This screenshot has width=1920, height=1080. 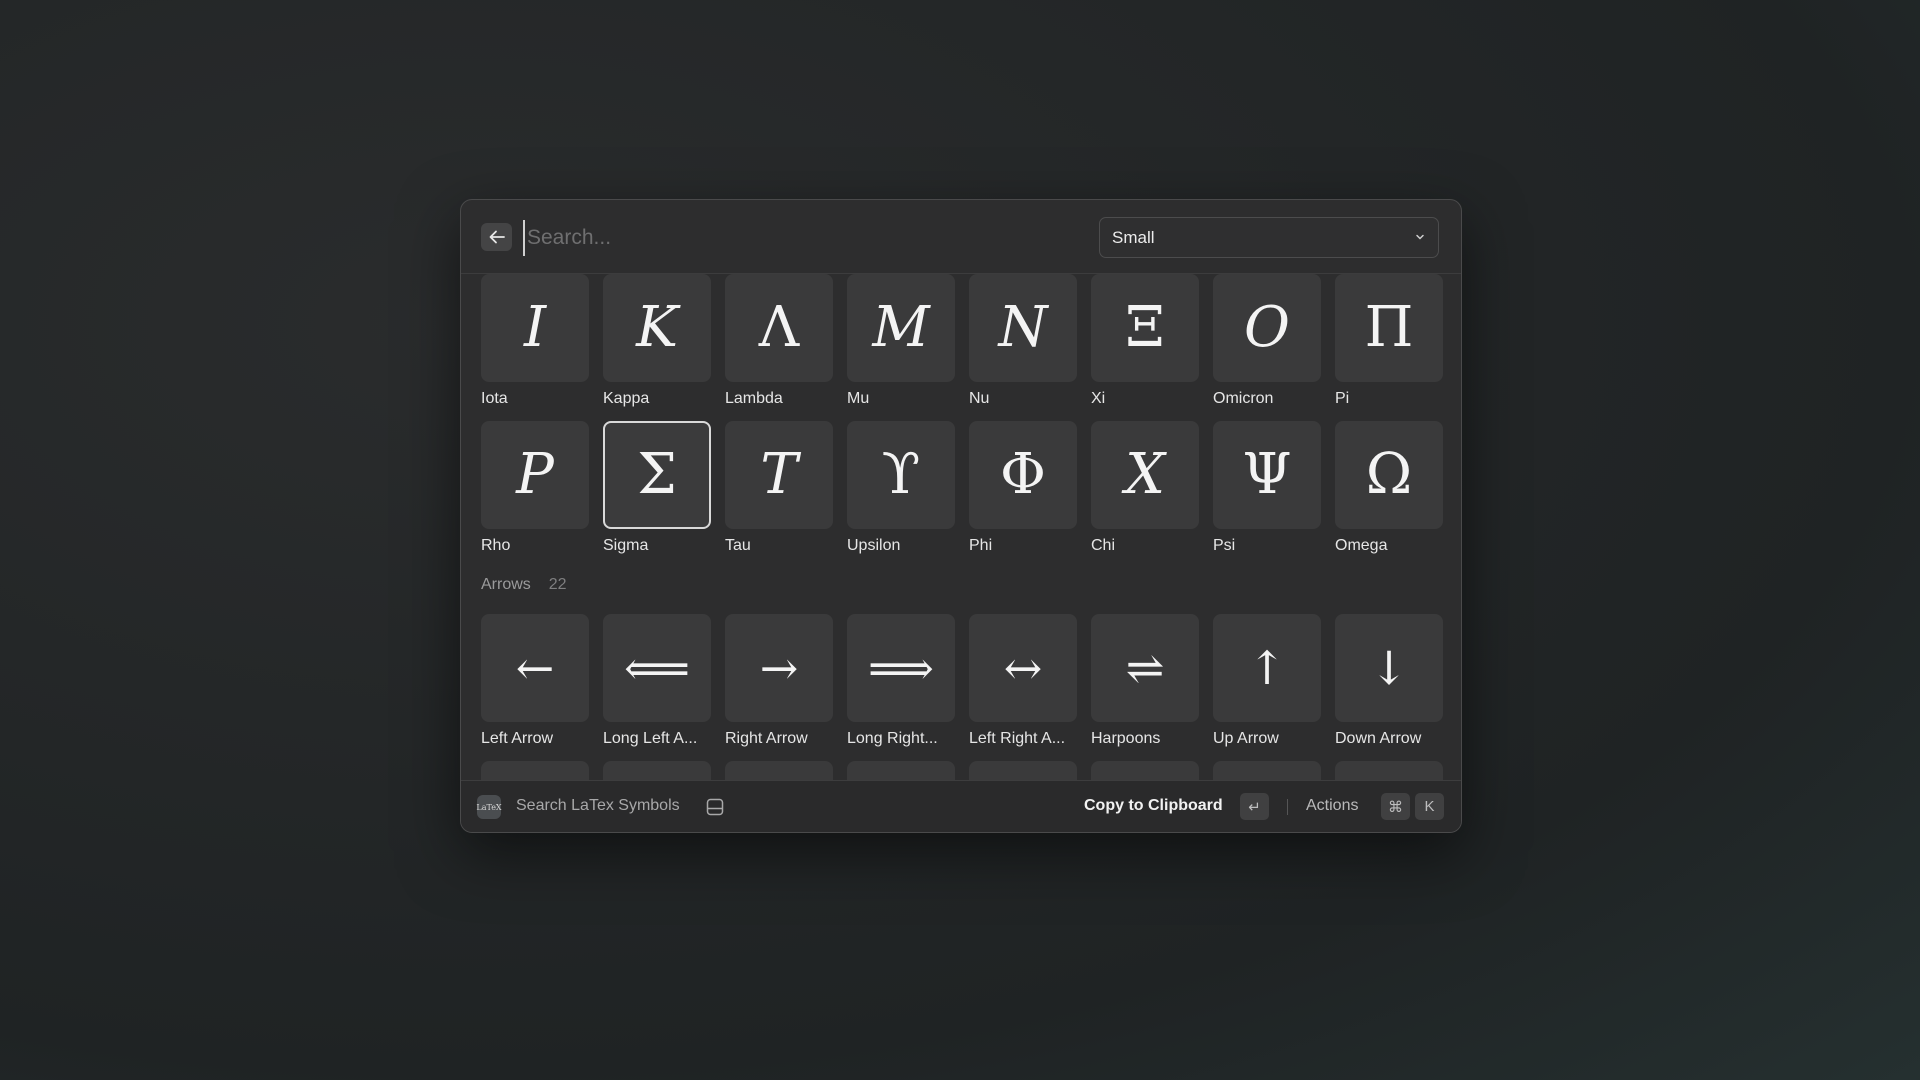 I want to click on symbol-cell: Ξ Xi, so click(x=1145, y=344).